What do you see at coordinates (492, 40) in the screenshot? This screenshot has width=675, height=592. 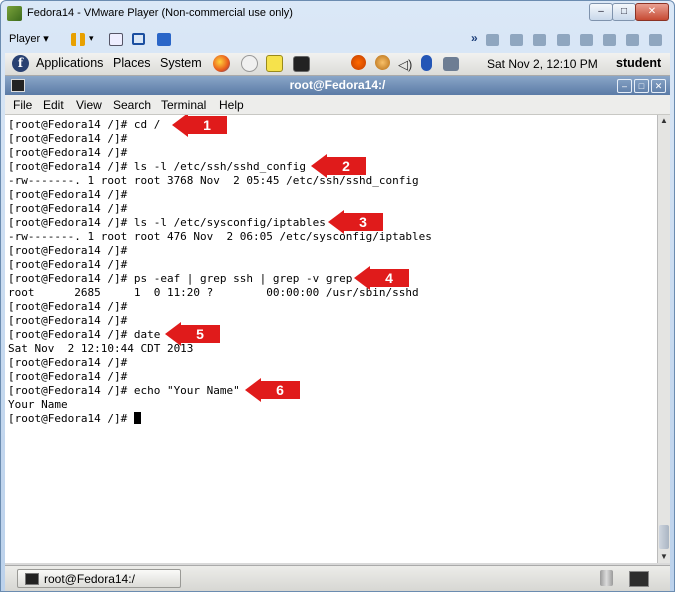 I see `hard-disk-icon` at bounding box center [492, 40].